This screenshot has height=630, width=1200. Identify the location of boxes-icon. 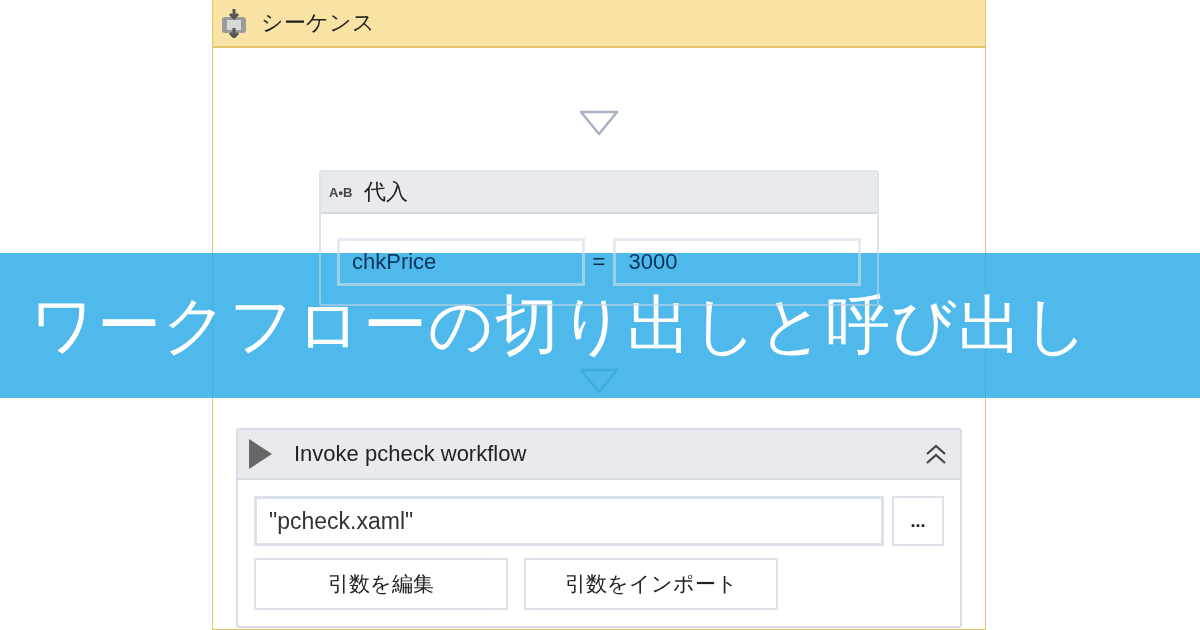
(234, 23).